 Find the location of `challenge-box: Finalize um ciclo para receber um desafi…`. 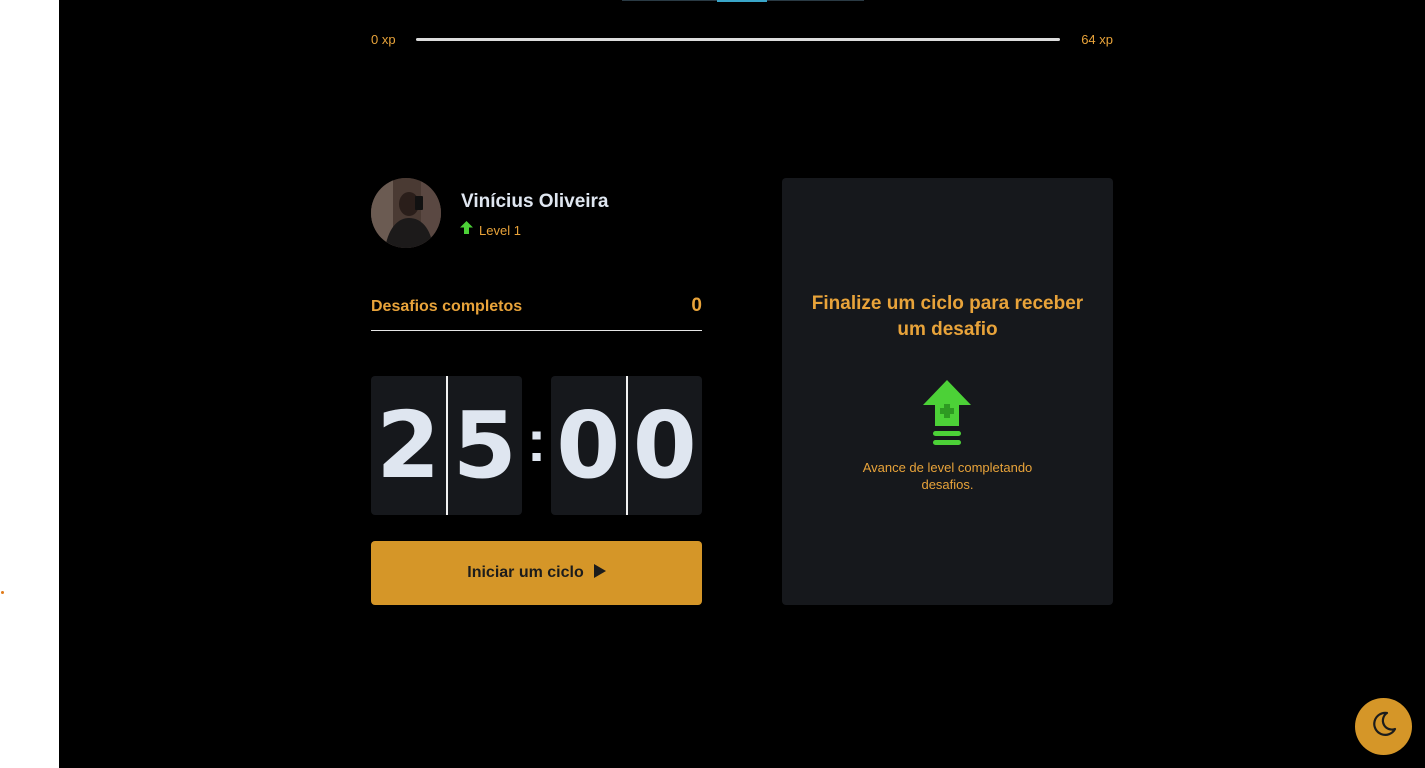

challenge-box: Finalize um ciclo para receber um desafi… is located at coordinates (947, 391).